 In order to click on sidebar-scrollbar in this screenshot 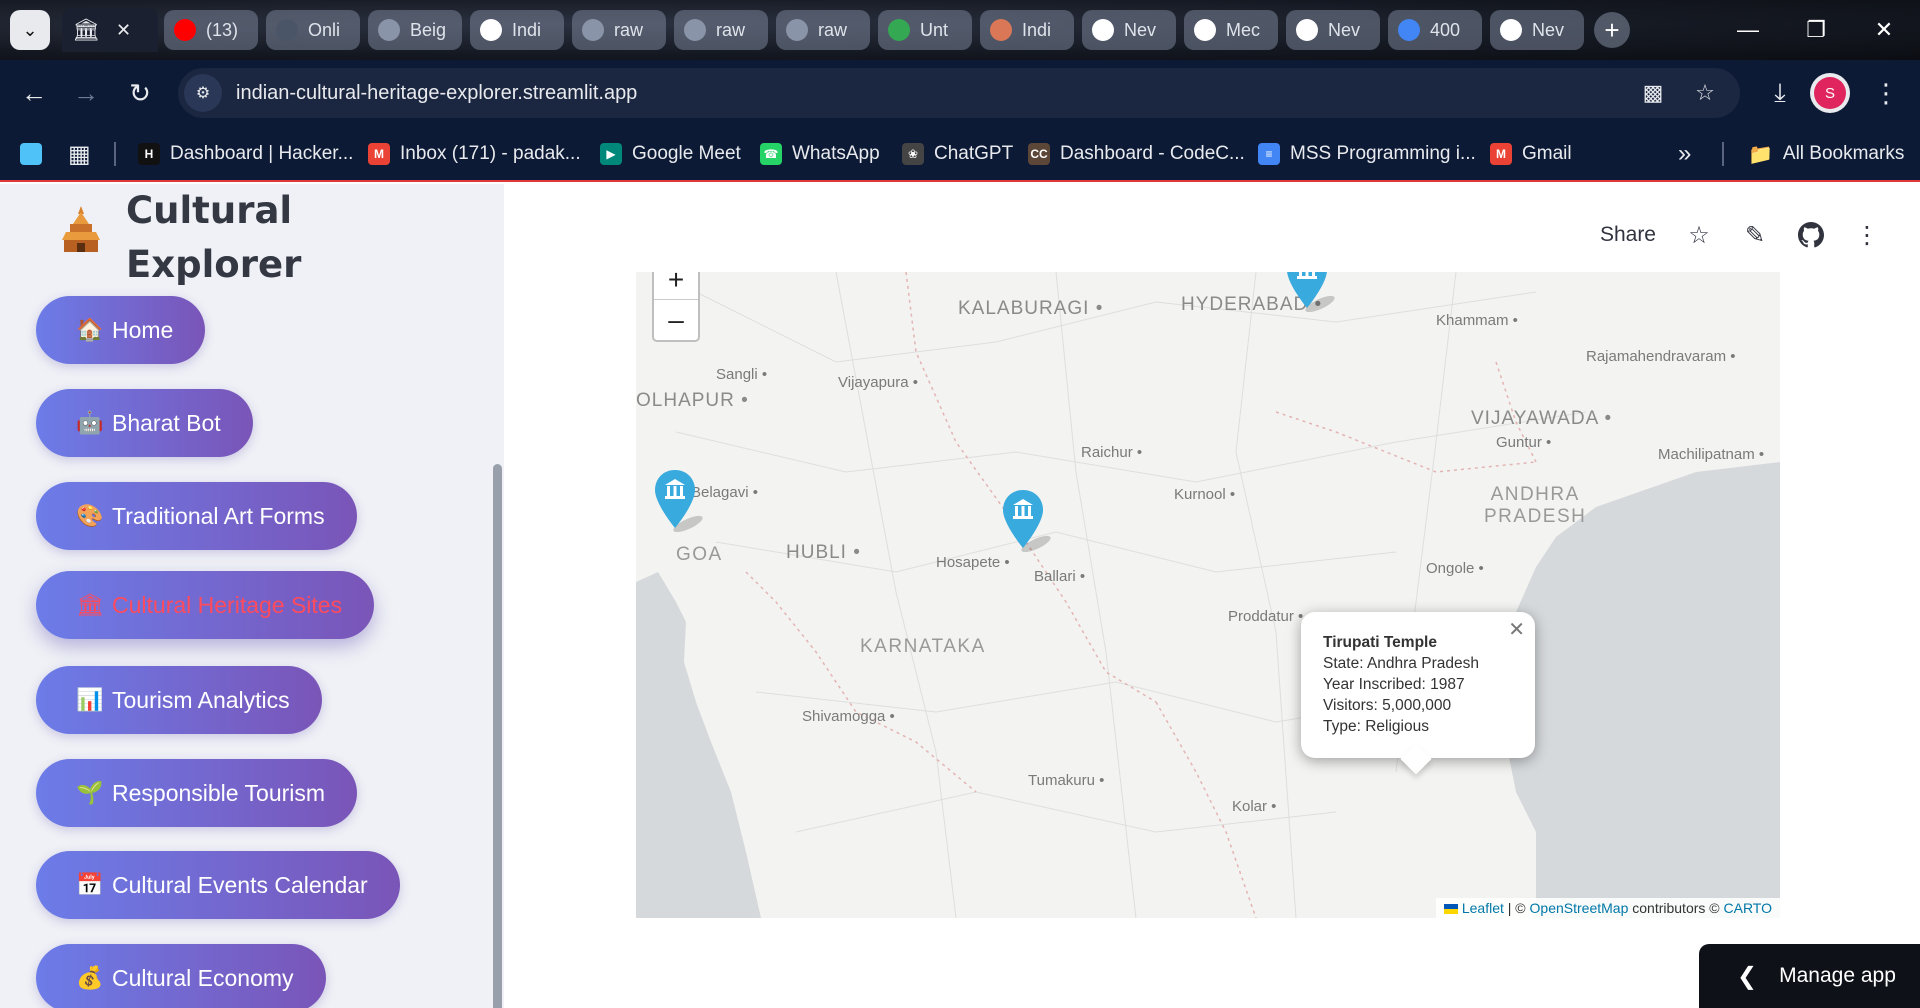, I will do `click(497, 736)`.